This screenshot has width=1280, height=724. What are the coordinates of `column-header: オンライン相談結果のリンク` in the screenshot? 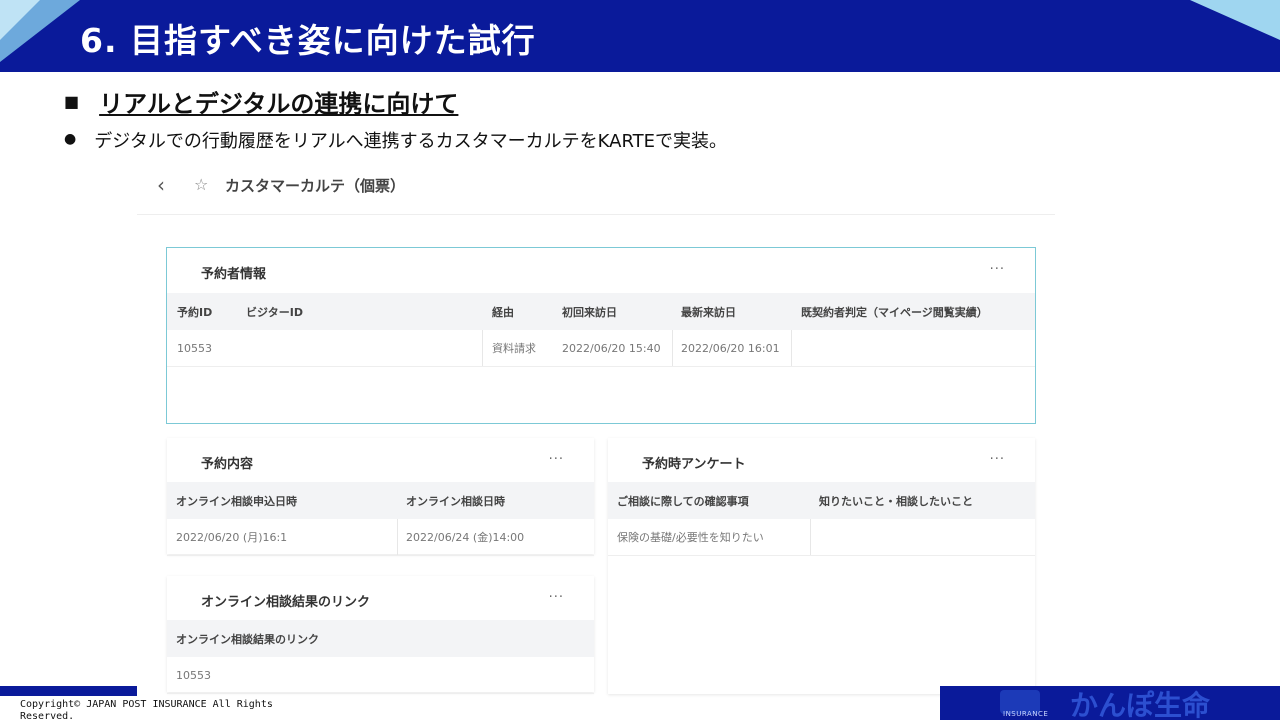 It's located at (247, 639).